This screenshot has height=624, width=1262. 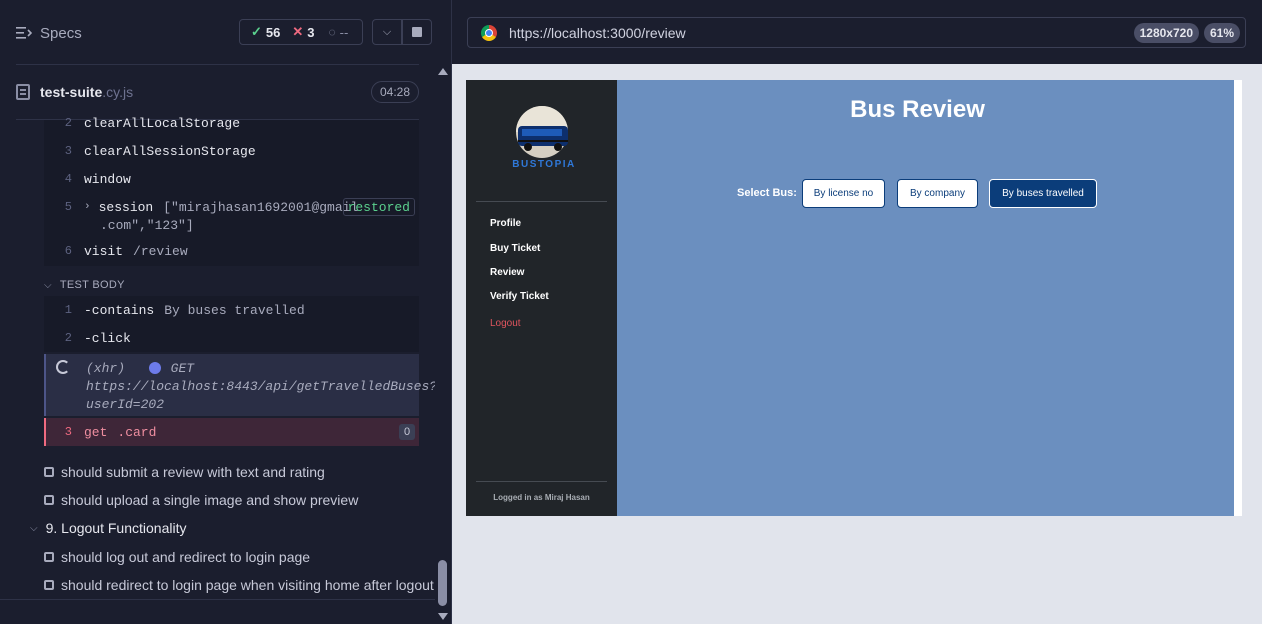 I want to click on auto-scroll-button: ⌵, so click(x=387, y=32).